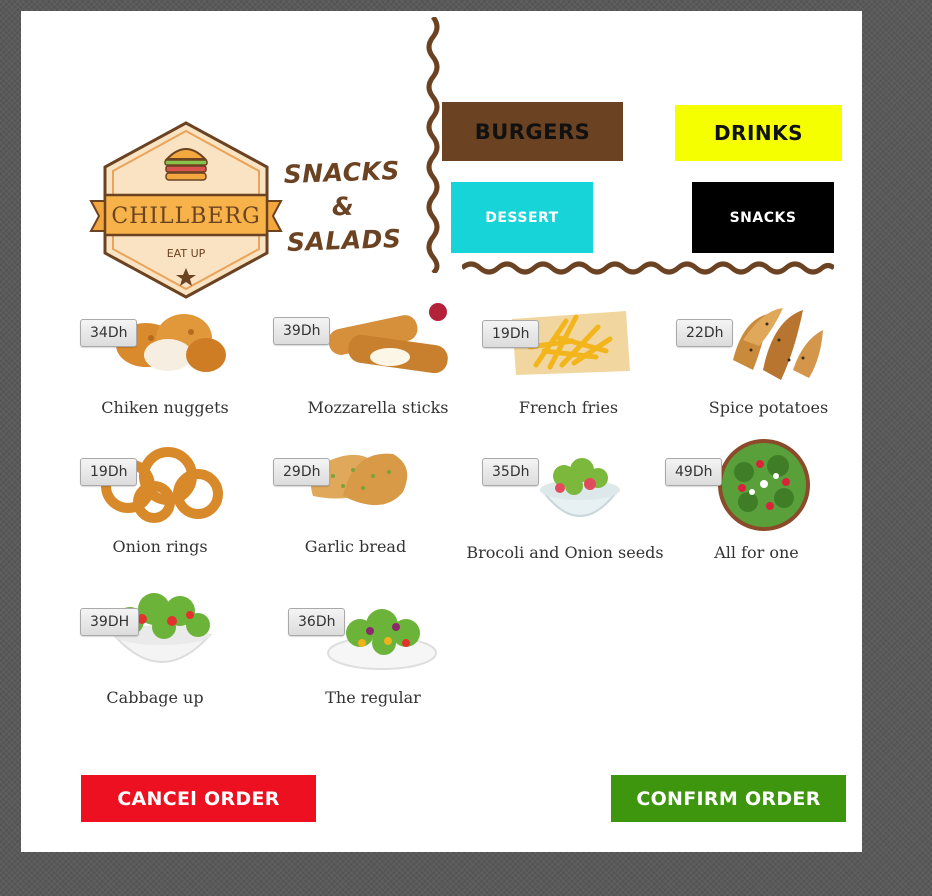 This screenshot has width=932, height=896. Describe the element at coordinates (165, 407) in the screenshot. I see `item-name: Chiken nuggets` at that location.